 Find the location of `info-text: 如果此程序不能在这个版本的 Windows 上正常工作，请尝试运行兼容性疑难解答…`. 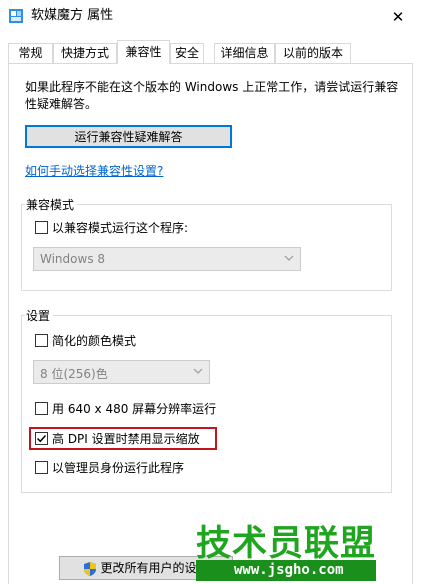

info-text: 如果此程序不能在这个版本的 Windows 上正常工作，请尝试运行兼容性疑难解答… is located at coordinates (212, 95).